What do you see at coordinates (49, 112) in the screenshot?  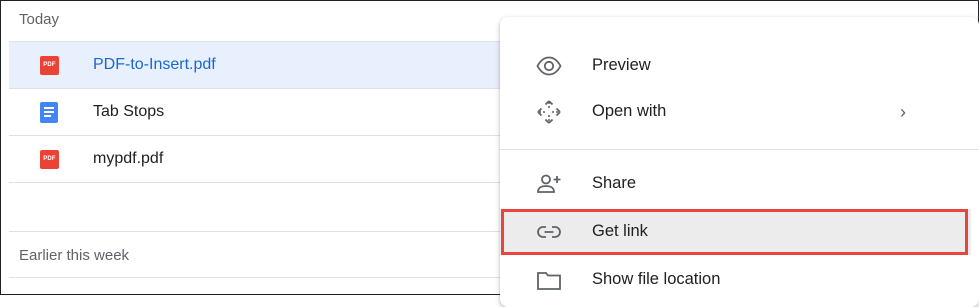 I see `google-doc-icon` at bounding box center [49, 112].